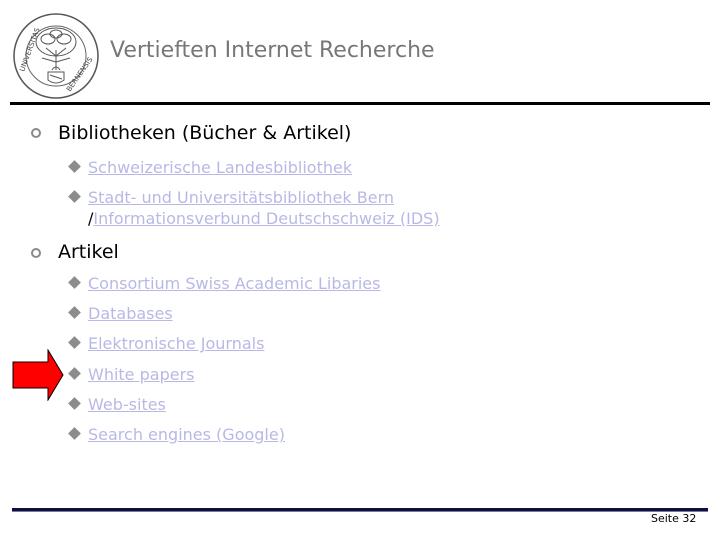 The height and width of the screenshot is (540, 720). What do you see at coordinates (186, 434) in the screenshot?
I see `link-search-engines: Search engines (Google)` at bounding box center [186, 434].